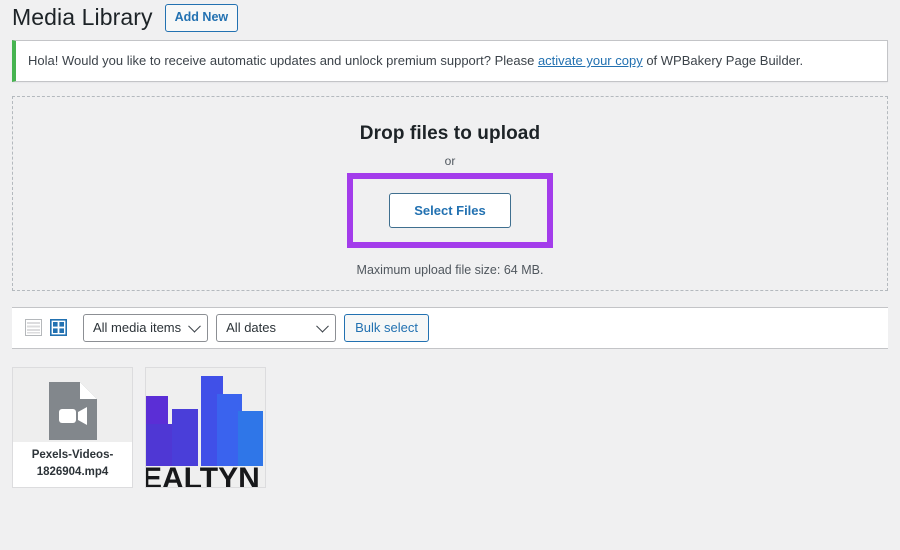  What do you see at coordinates (450, 17) in the screenshot?
I see `page-header: Media Library Add New` at bounding box center [450, 17].